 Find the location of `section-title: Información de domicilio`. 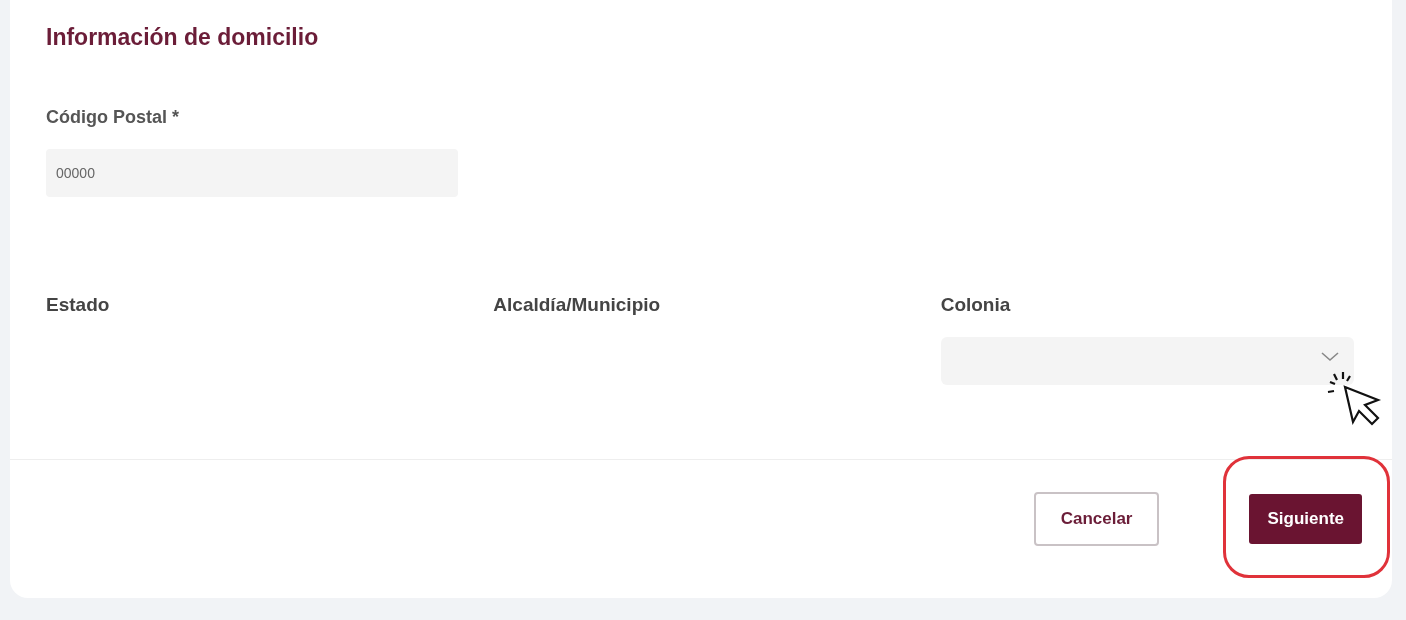

section-title: Información de domicilio is located at coordinates (183, 37).